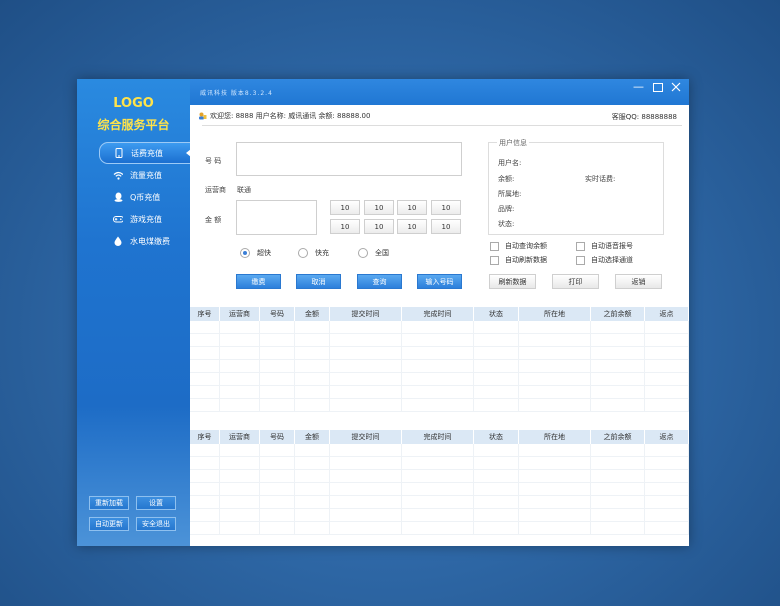  Describe the element at coordinates (575, 281) in the screenshot. I see `print-button: 打印` at that location.